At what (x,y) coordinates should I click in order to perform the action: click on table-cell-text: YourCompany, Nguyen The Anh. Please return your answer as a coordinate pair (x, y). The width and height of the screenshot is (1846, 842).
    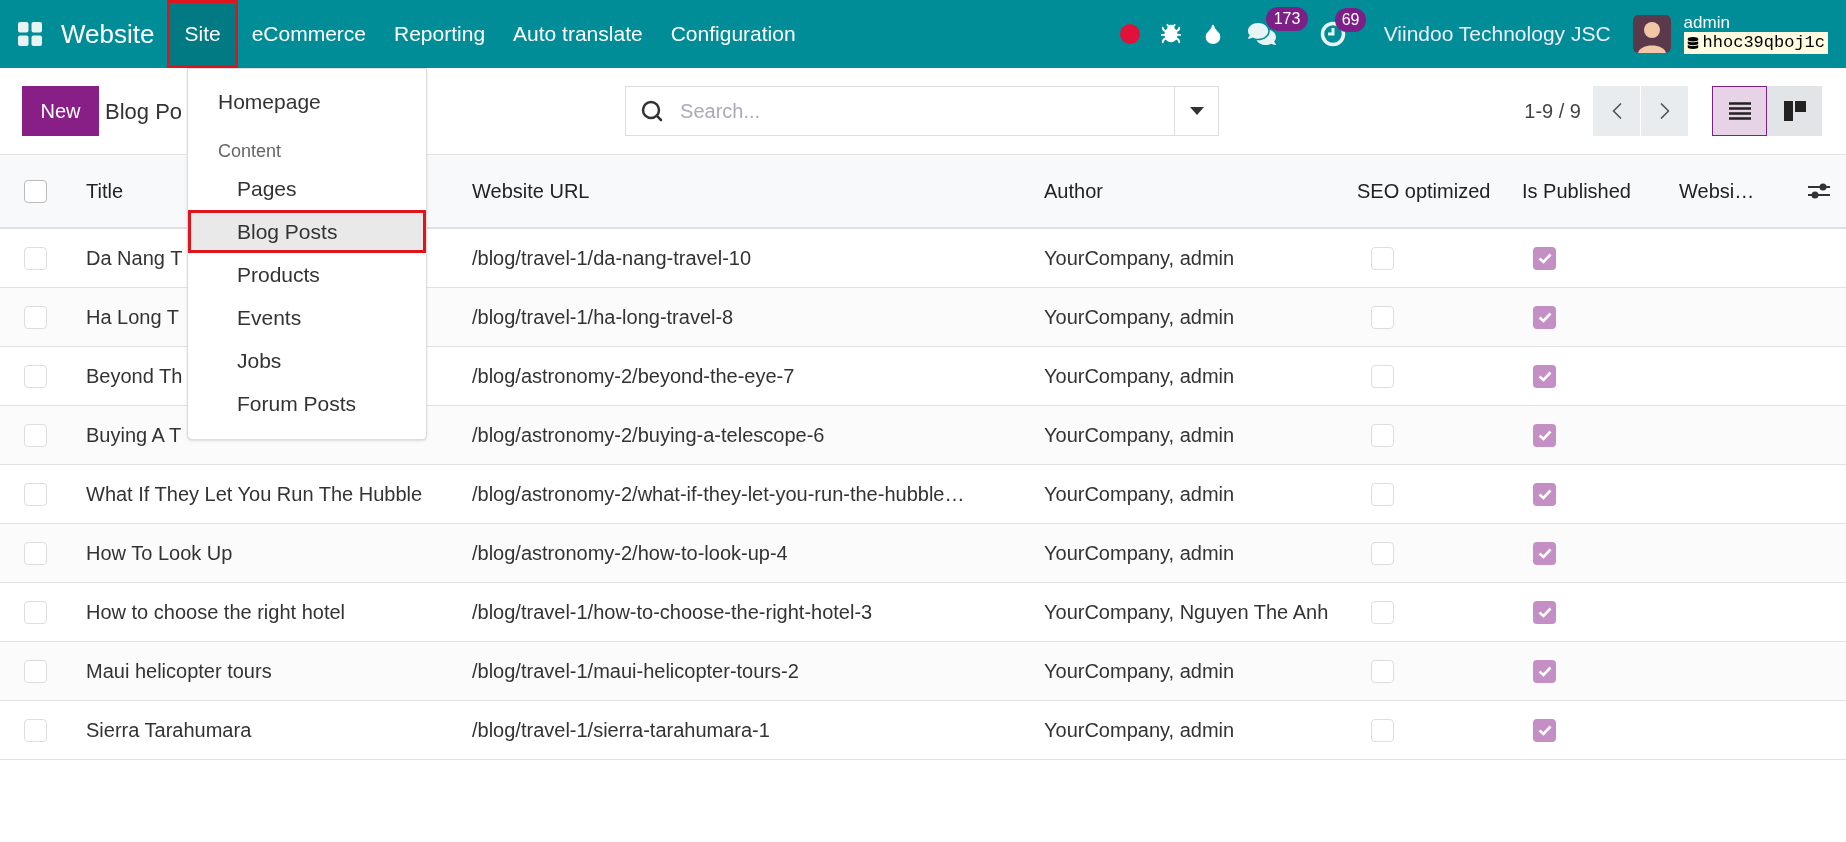
    Looking at the image, I should click on (1186, 612).